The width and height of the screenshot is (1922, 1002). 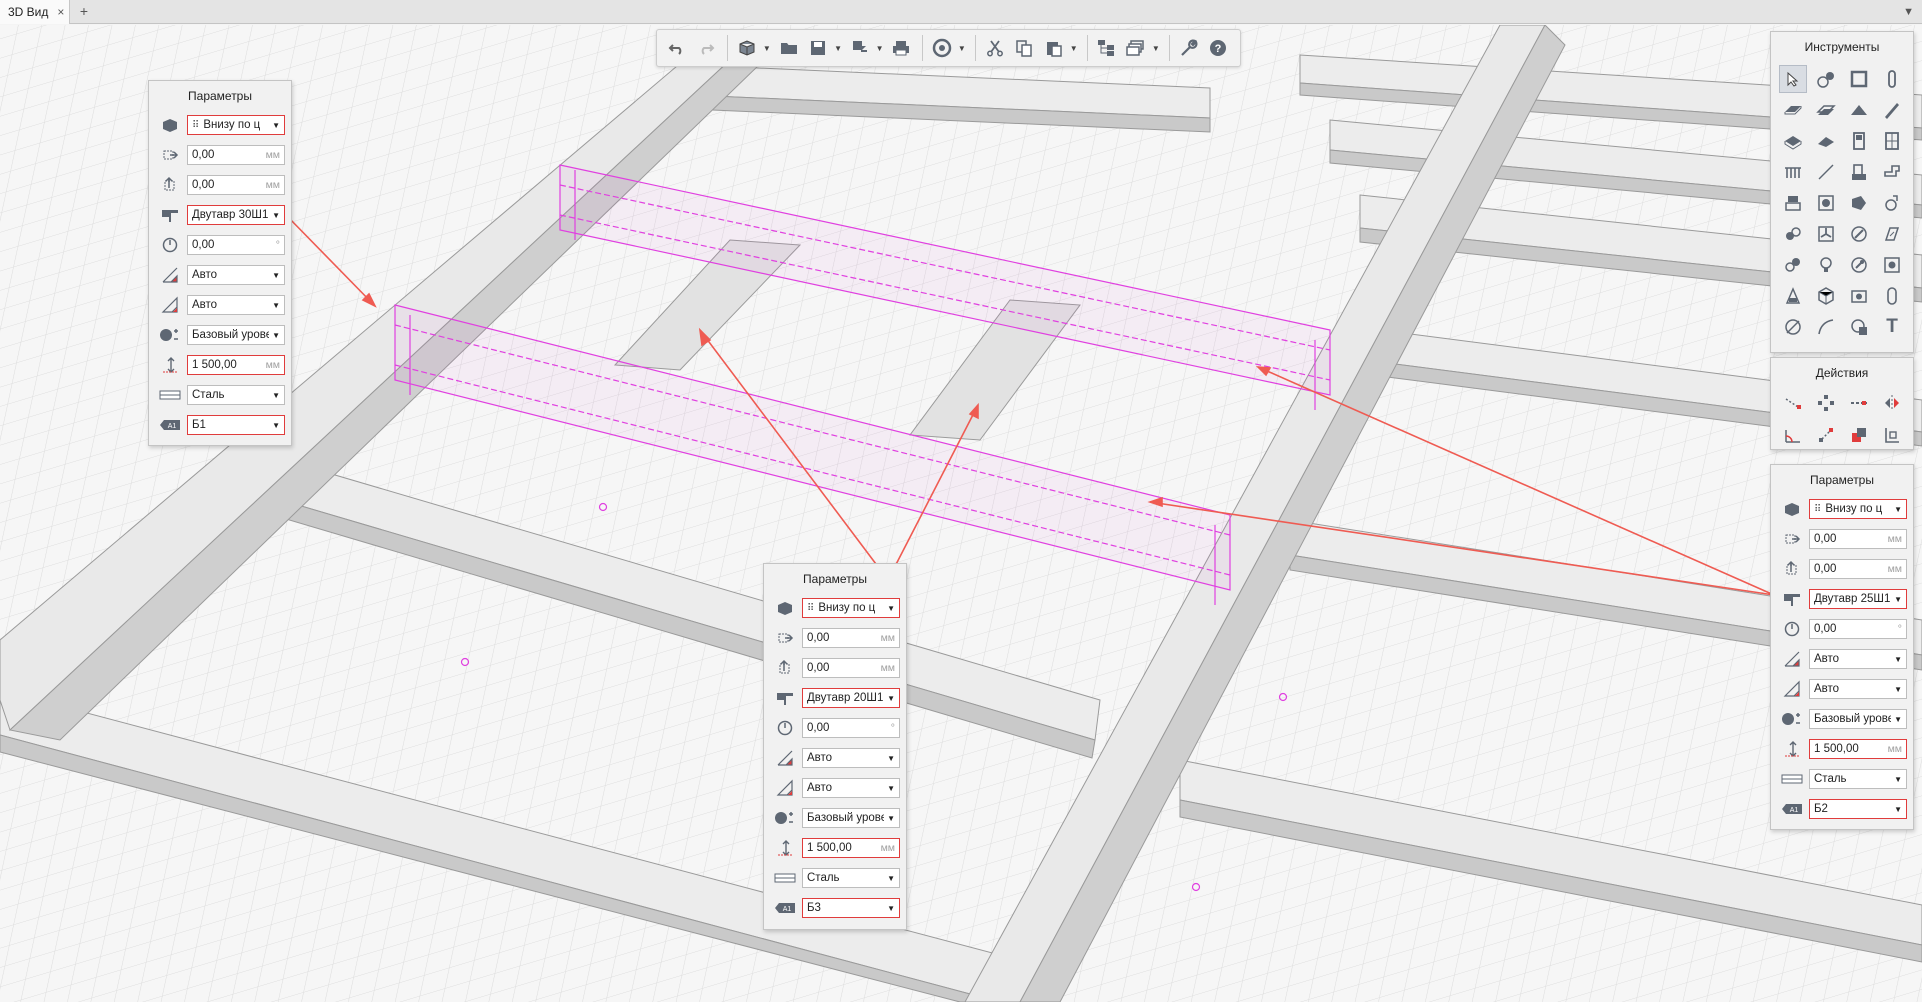 What do you see at coordinates (1826, 110) in the screenshot?
I see `floor-tool-button` at bounding box center [1826, 110].